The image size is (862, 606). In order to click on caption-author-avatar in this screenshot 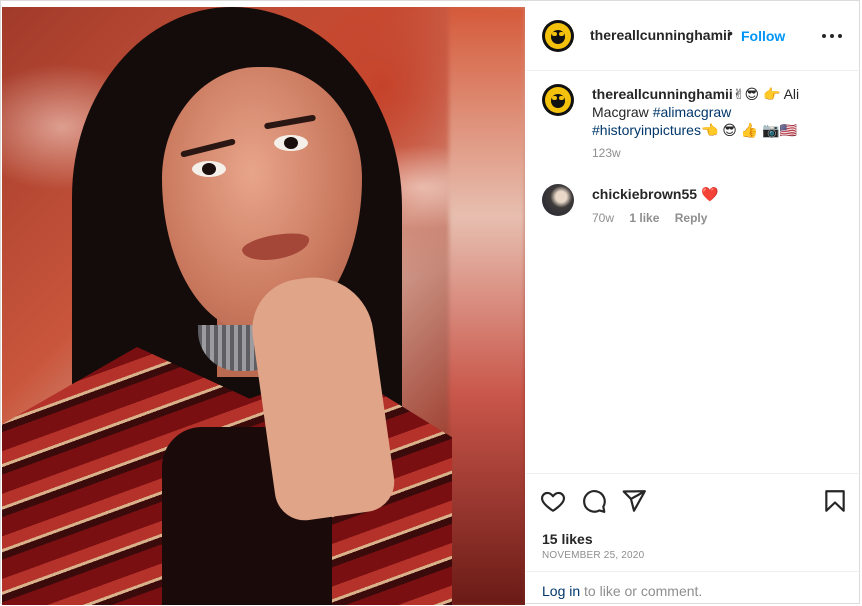, I will do `click(558, 100)`.